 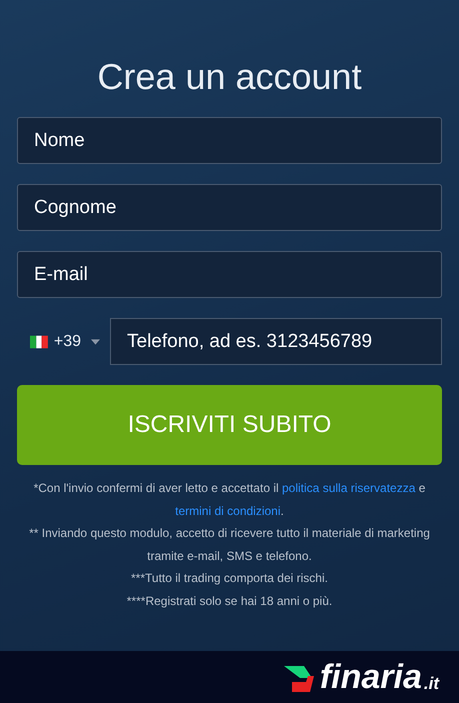 What do you see at coordinates (229, 544) in the screenshot?
I see `disclaimer-text: ** Inviando questo modulo, accetto di ricevere tutto il materiale di marketing tramite e-mail, SMS e telefono.` at bounding box center [229, 544].